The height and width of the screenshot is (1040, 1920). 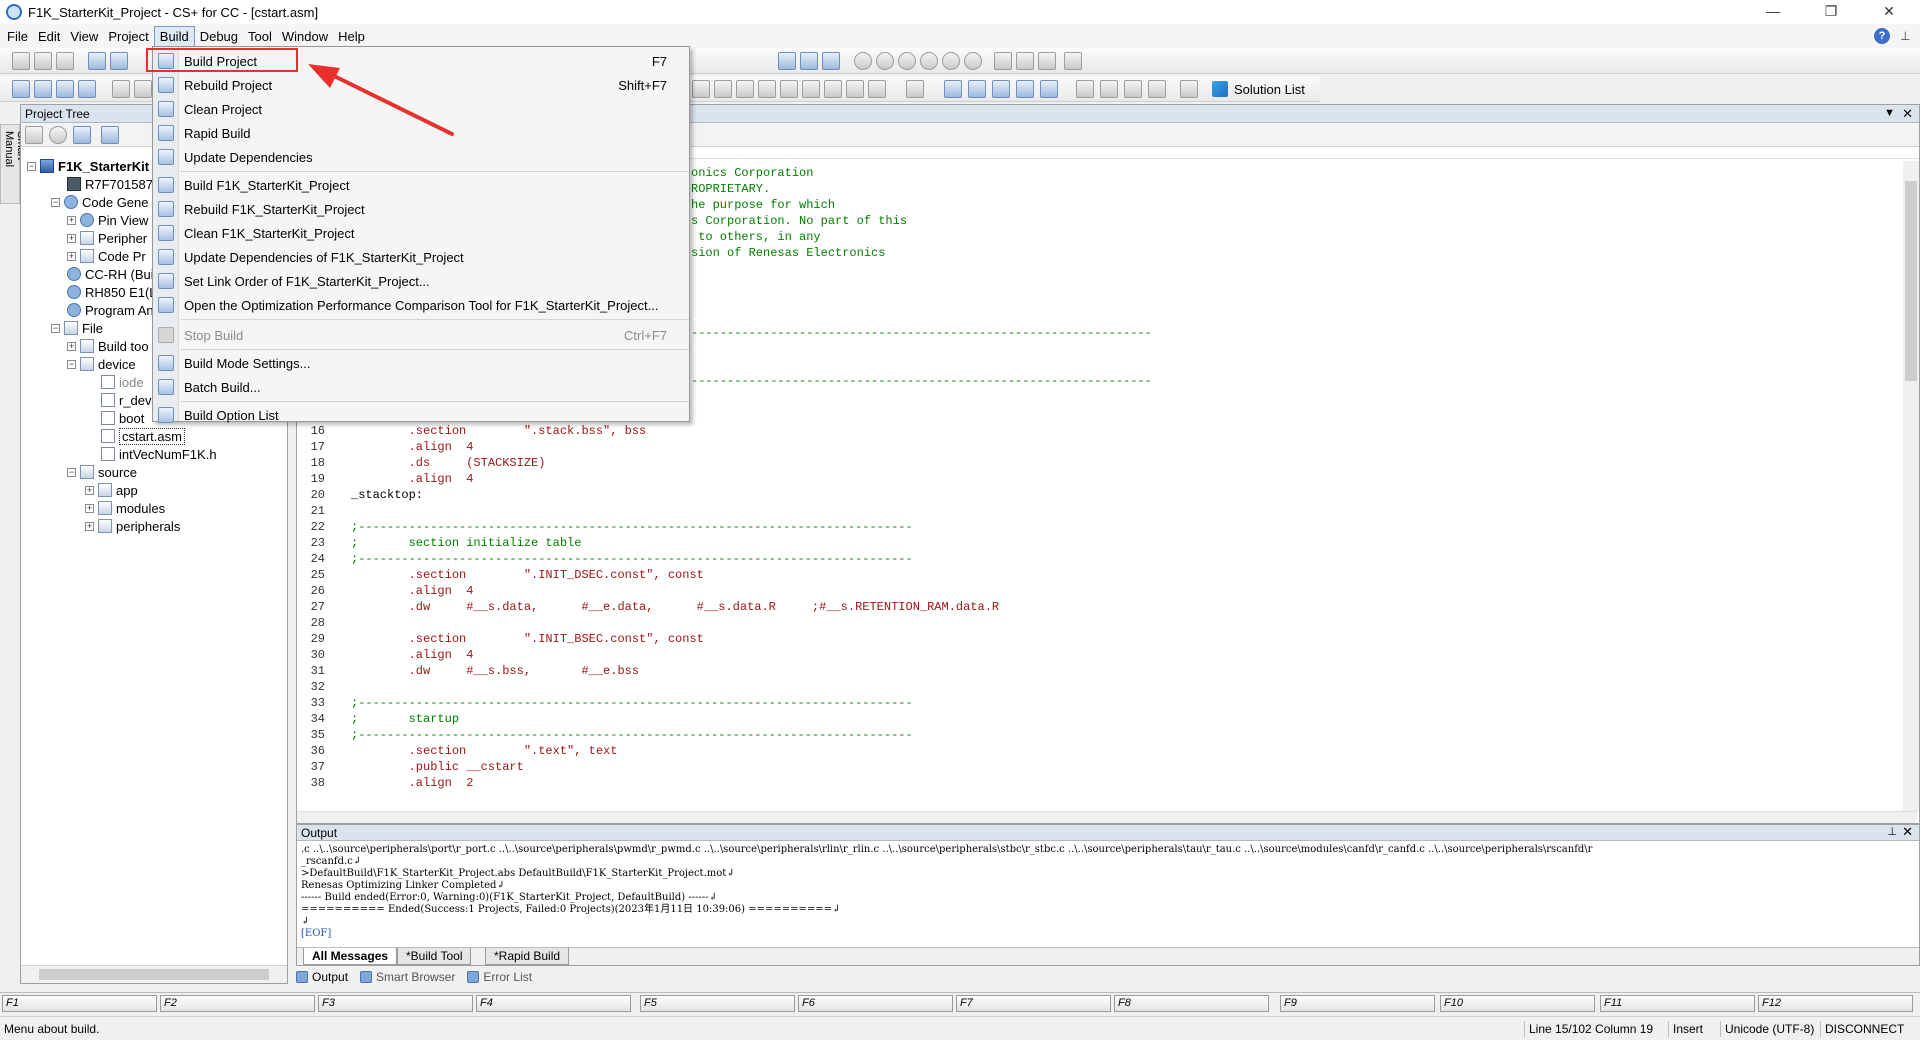 What do you see at coordinates (106, 256) in the screenshot?
I see `tree-item: + Code Pr` at bounding box center [106, 256].